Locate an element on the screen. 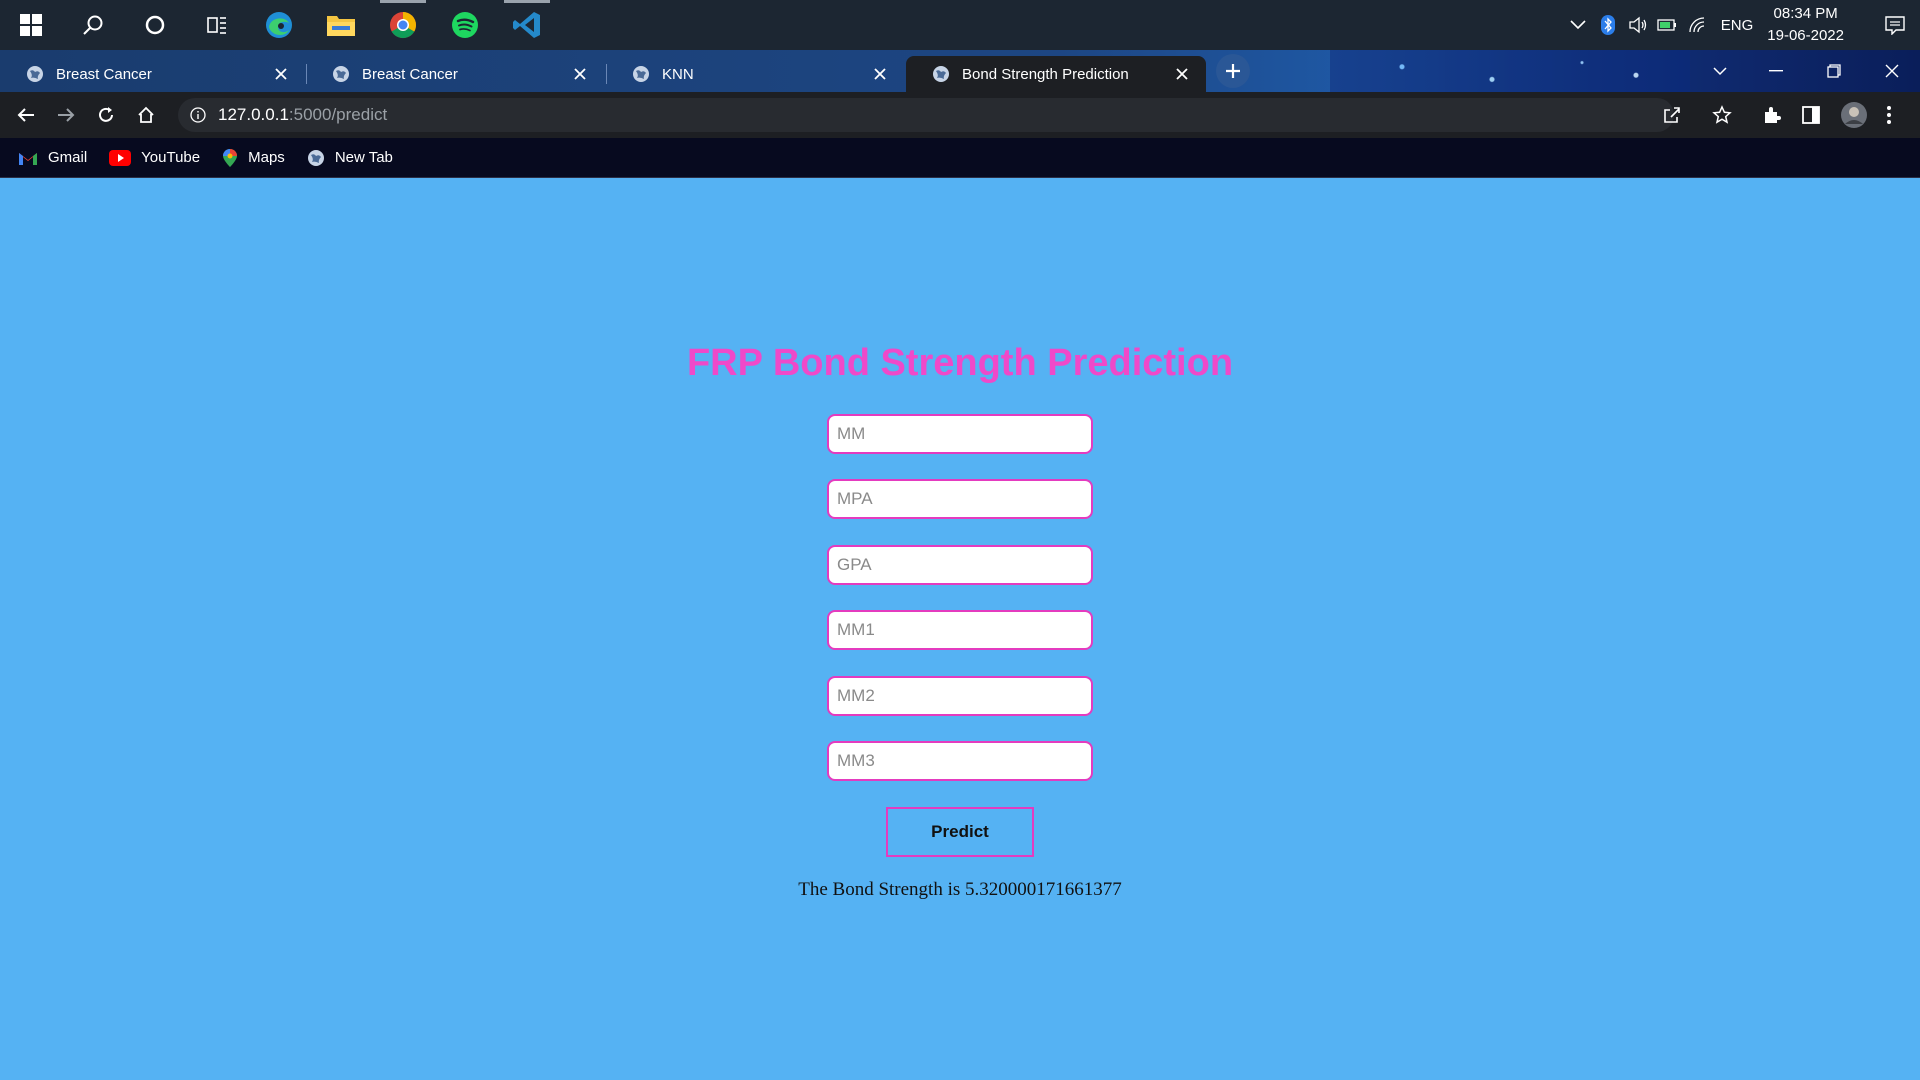 The height and width of the screenshot is (1080, 1920). search-icon is located at coordinates (93, 25).